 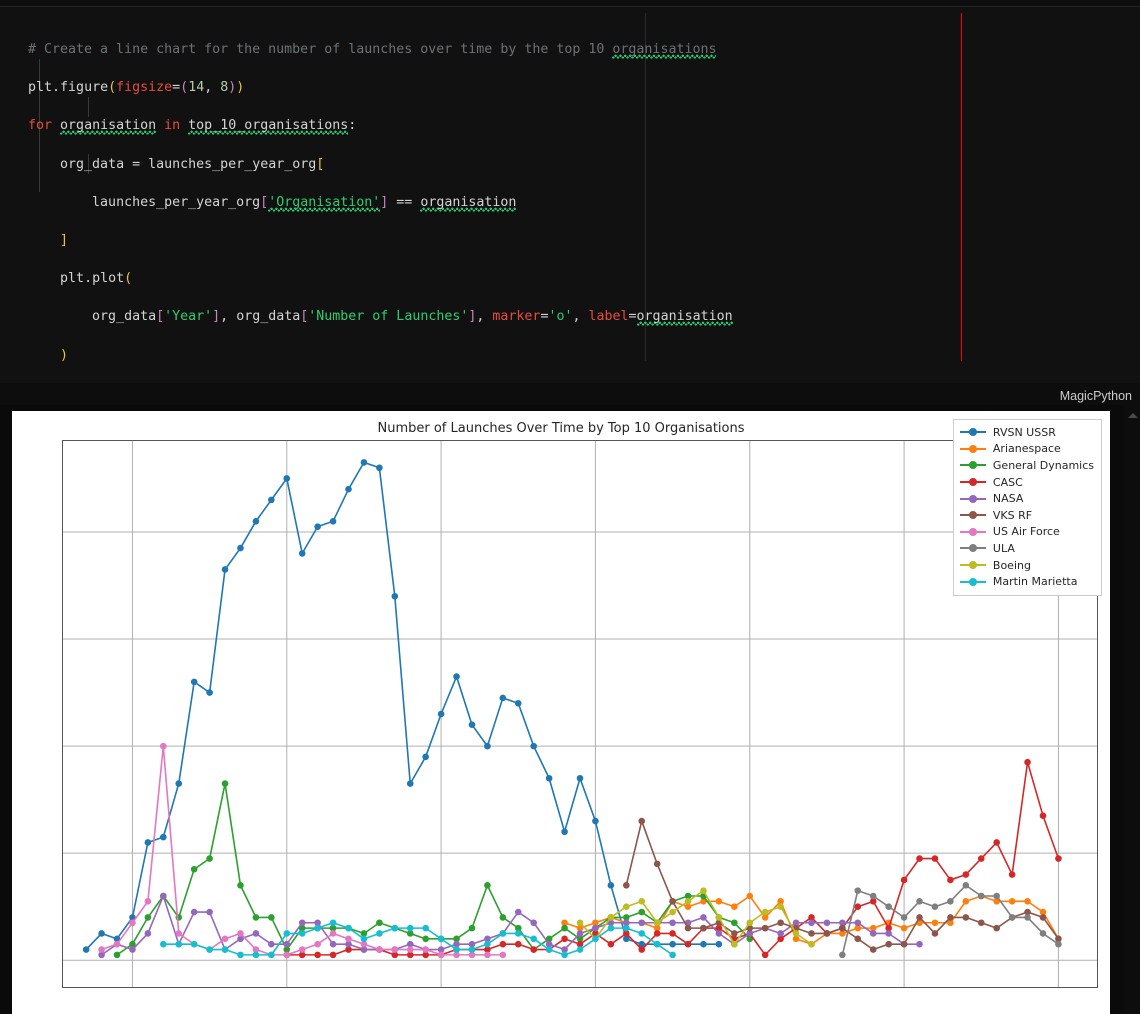 What do you see at coordinates (1026, 548) in the screenshot?
I see `legend-item: ULA` at bounding box center [1026, 548].